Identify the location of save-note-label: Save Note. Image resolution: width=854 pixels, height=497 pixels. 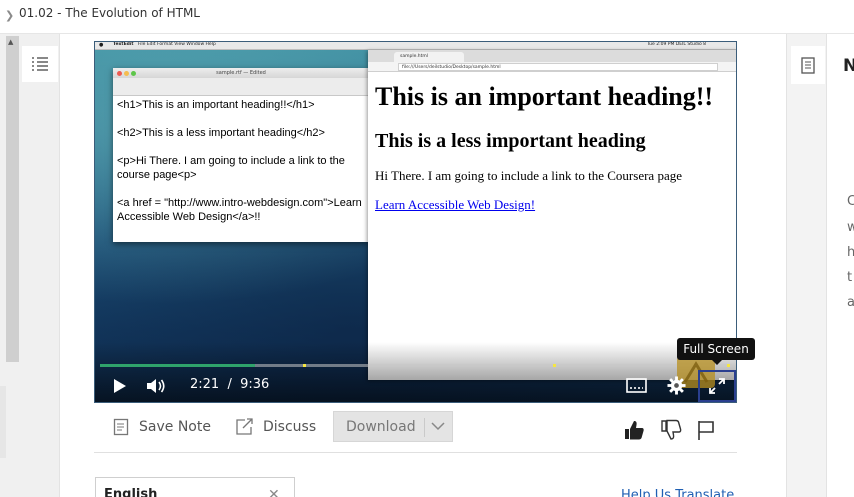
(175, 427).